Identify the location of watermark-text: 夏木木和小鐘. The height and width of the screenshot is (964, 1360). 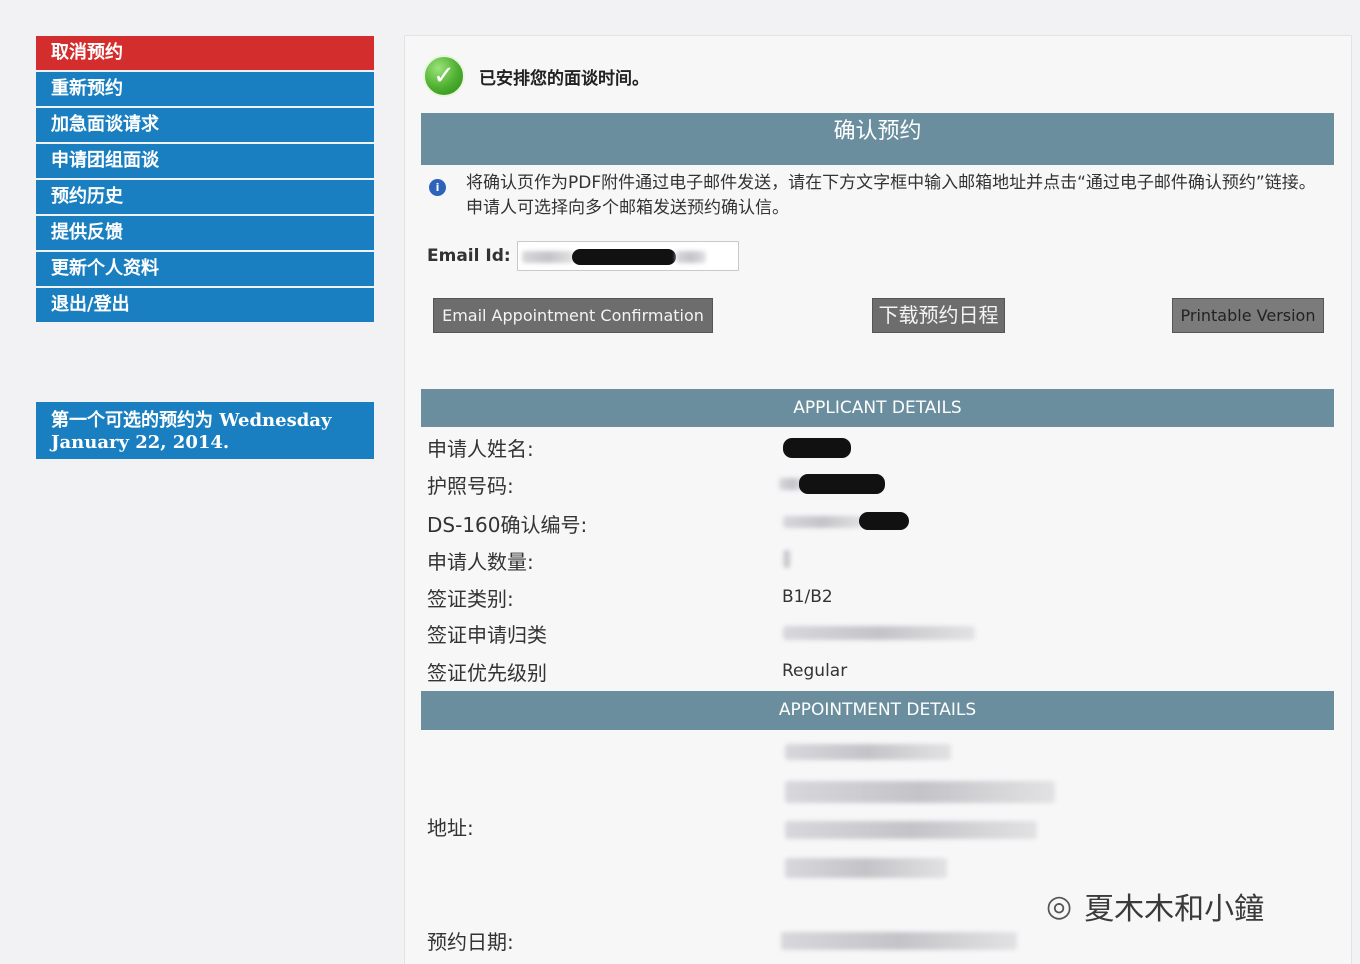
(1174, 909).